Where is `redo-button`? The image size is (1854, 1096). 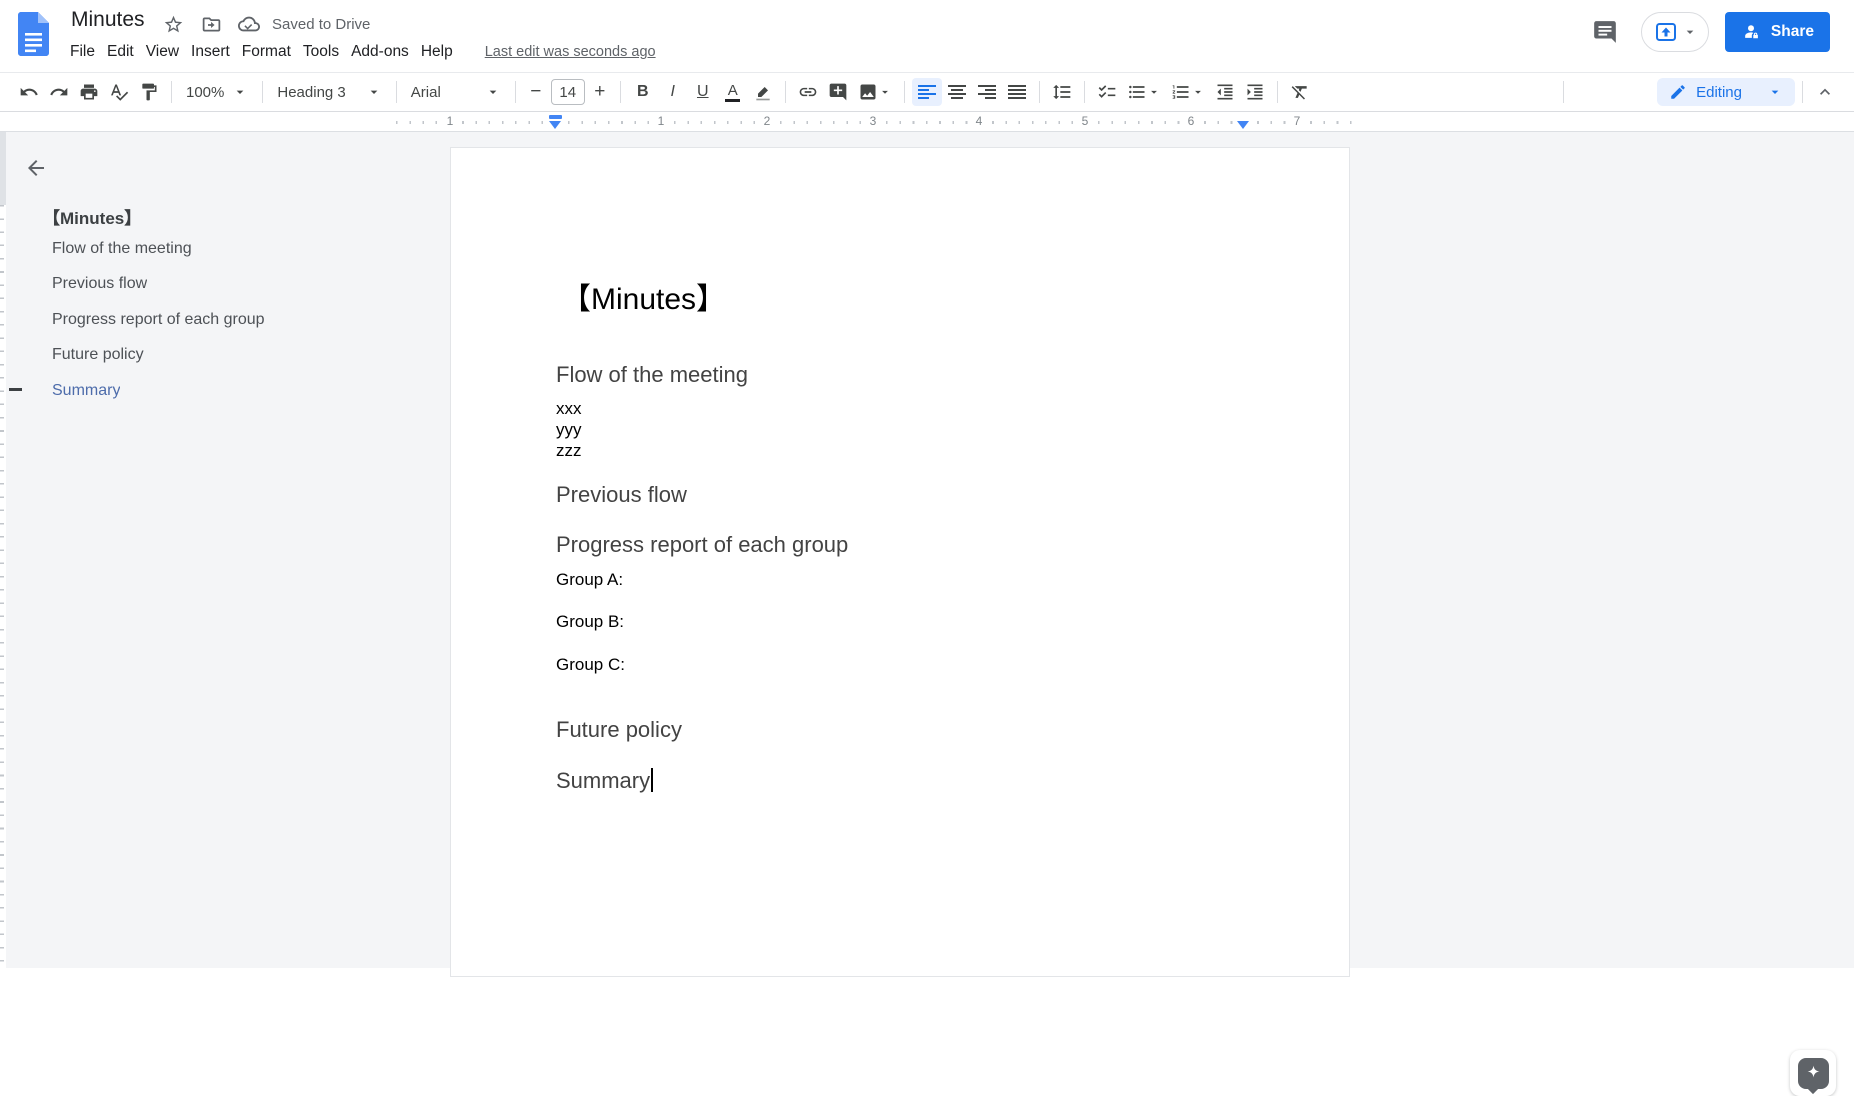
redo-button is located at coordinates (59, 92).